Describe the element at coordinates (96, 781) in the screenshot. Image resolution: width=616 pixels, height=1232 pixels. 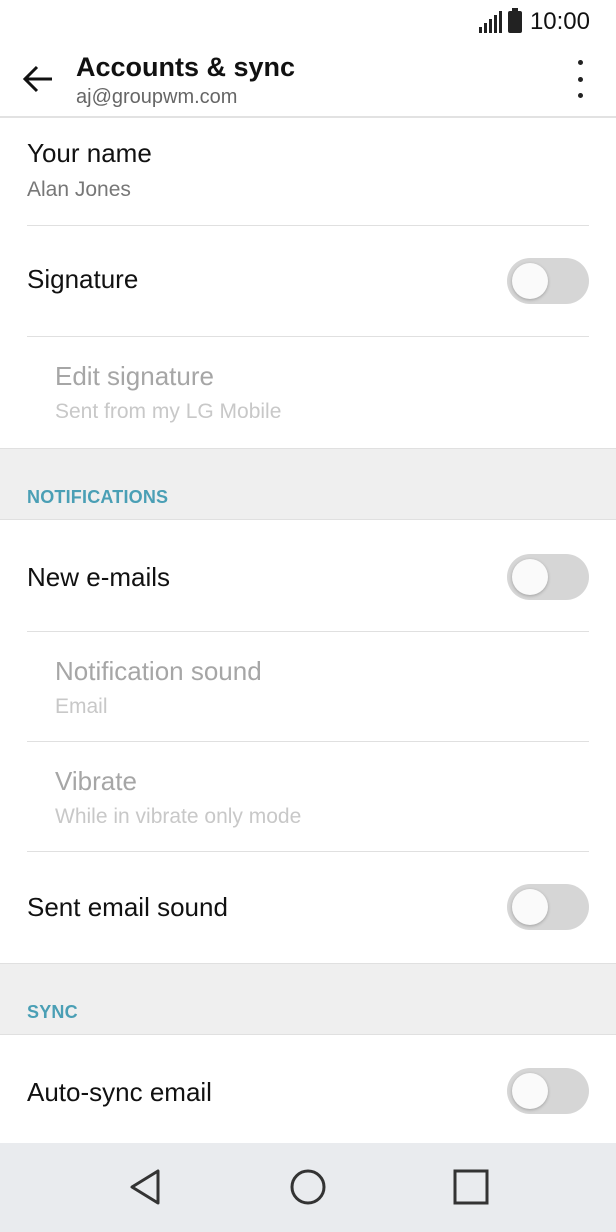
I see `vibrate-label: Vibrate` at that location.